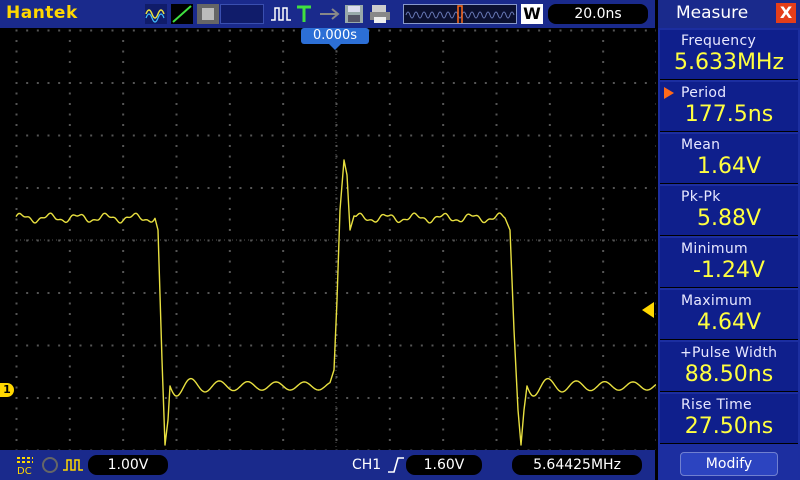 The height and width of the screenshot is (480, 800). I want to click on trigger-level-marker, so click(648, 310).